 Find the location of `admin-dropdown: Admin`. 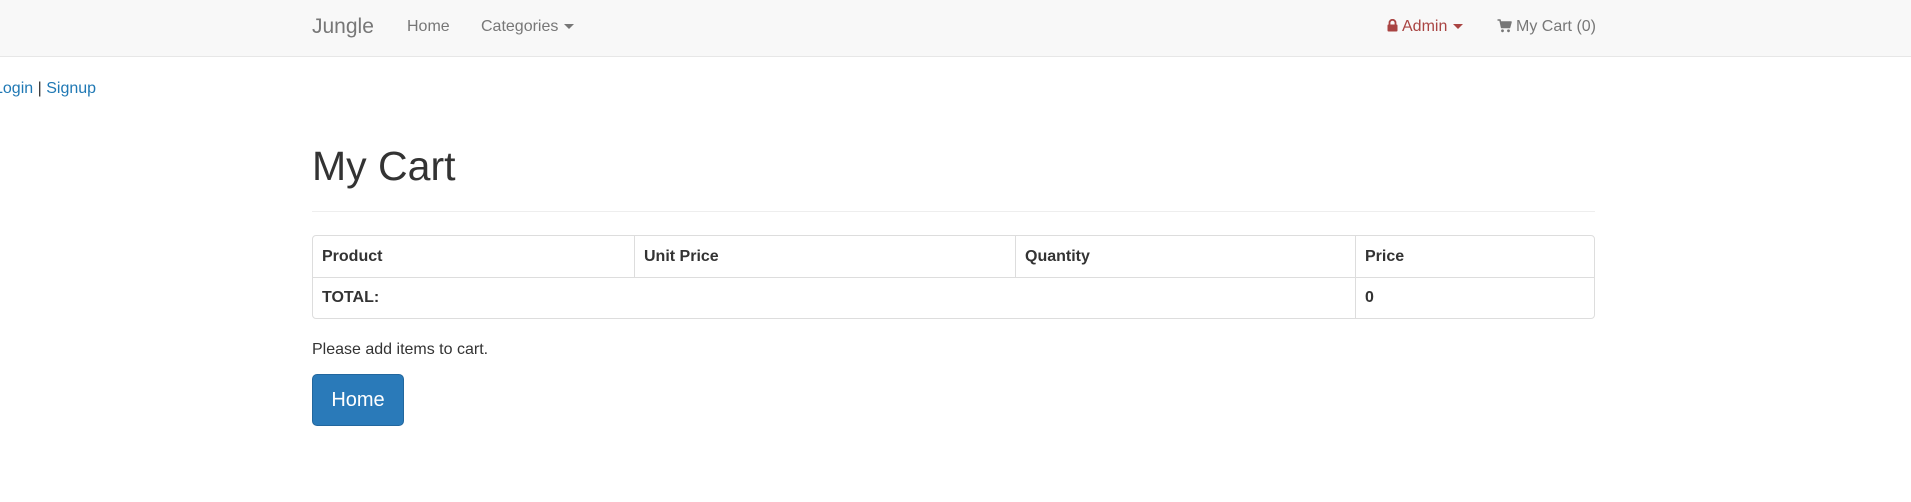

admin-dropdown: Admin is located at coordinates (1425, 27).